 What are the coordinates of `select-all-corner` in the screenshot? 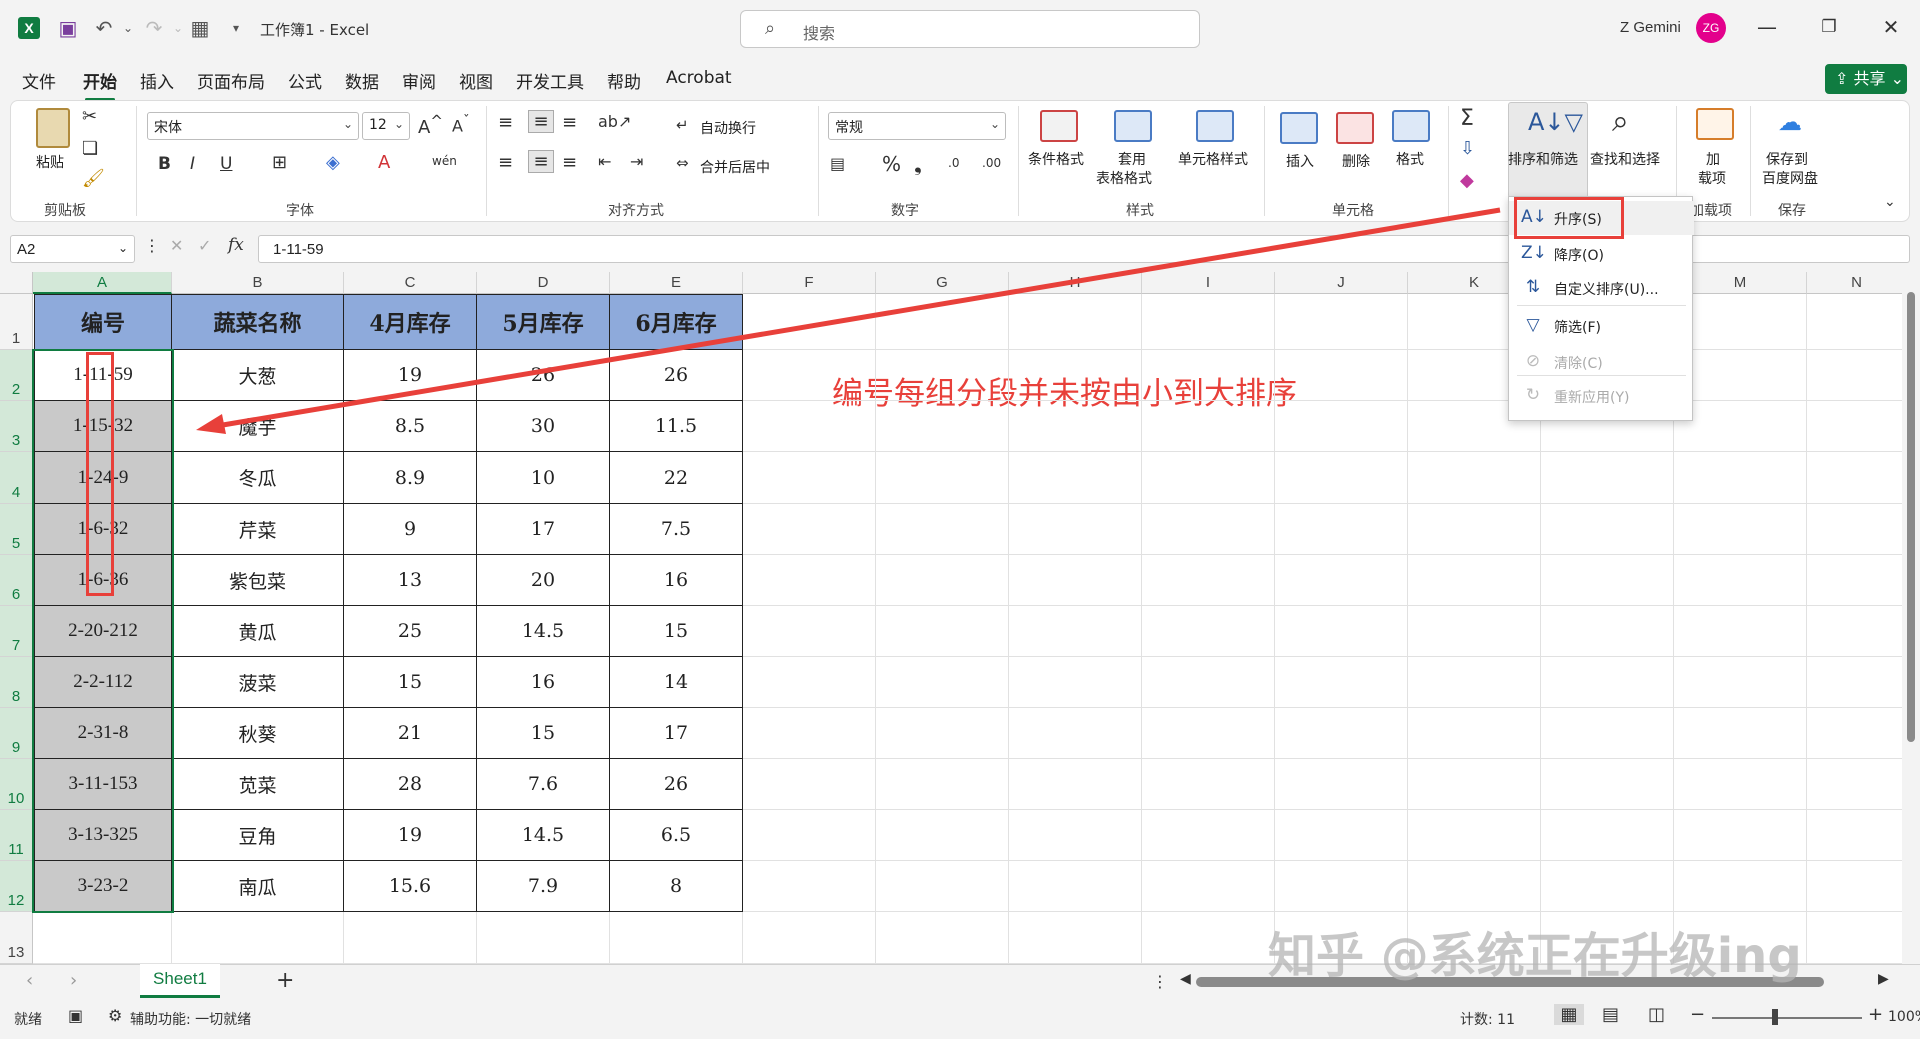 It's located at (16, 283).